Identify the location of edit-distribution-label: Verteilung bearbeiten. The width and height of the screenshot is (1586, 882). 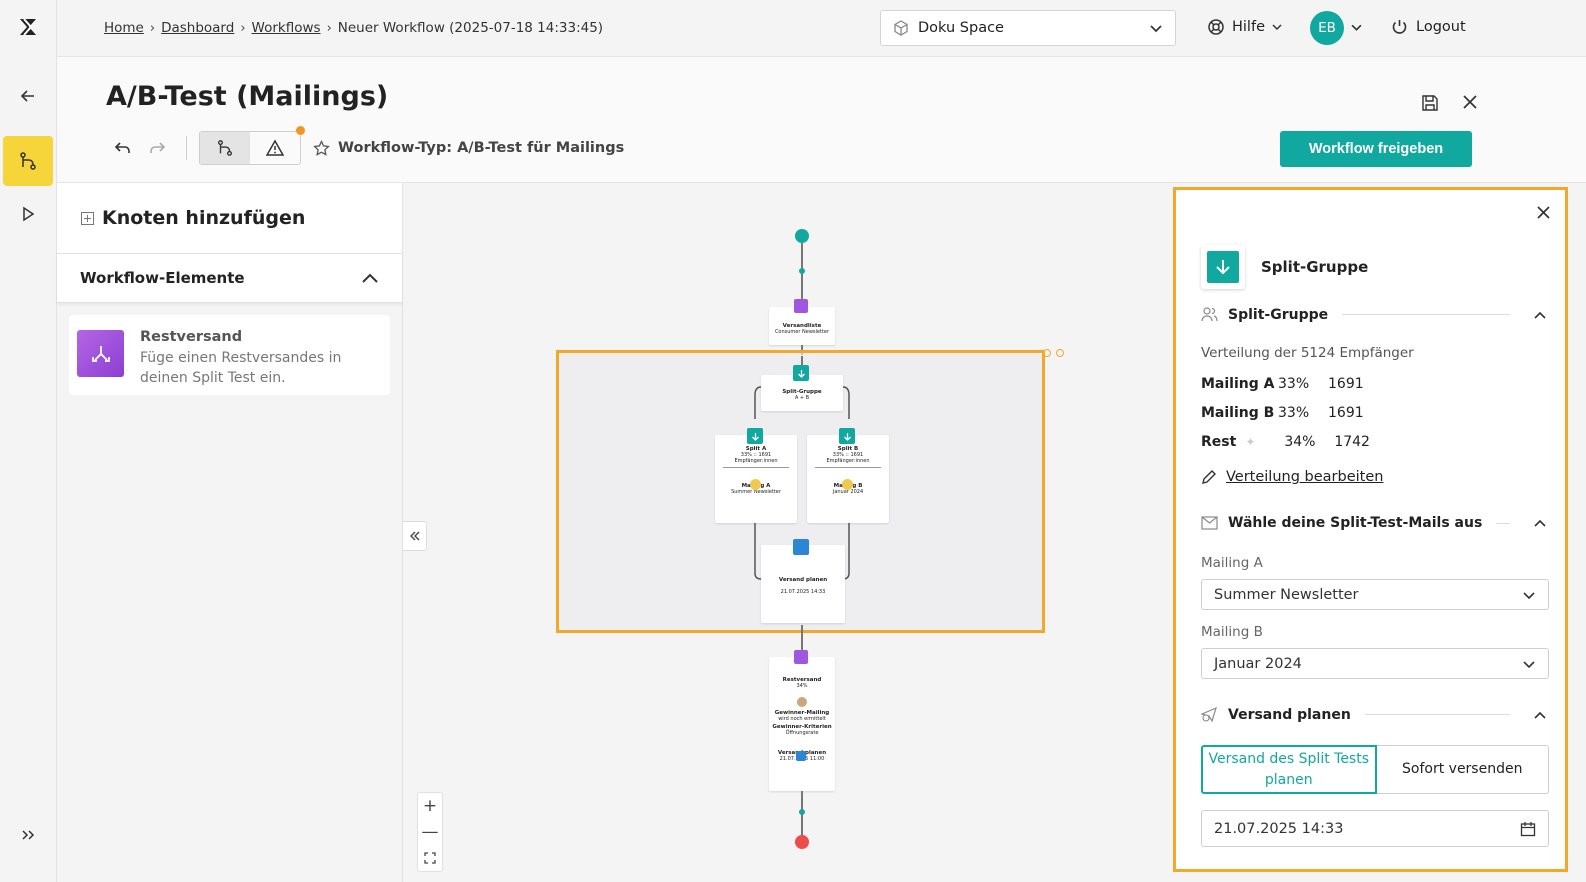
(1305, 477).